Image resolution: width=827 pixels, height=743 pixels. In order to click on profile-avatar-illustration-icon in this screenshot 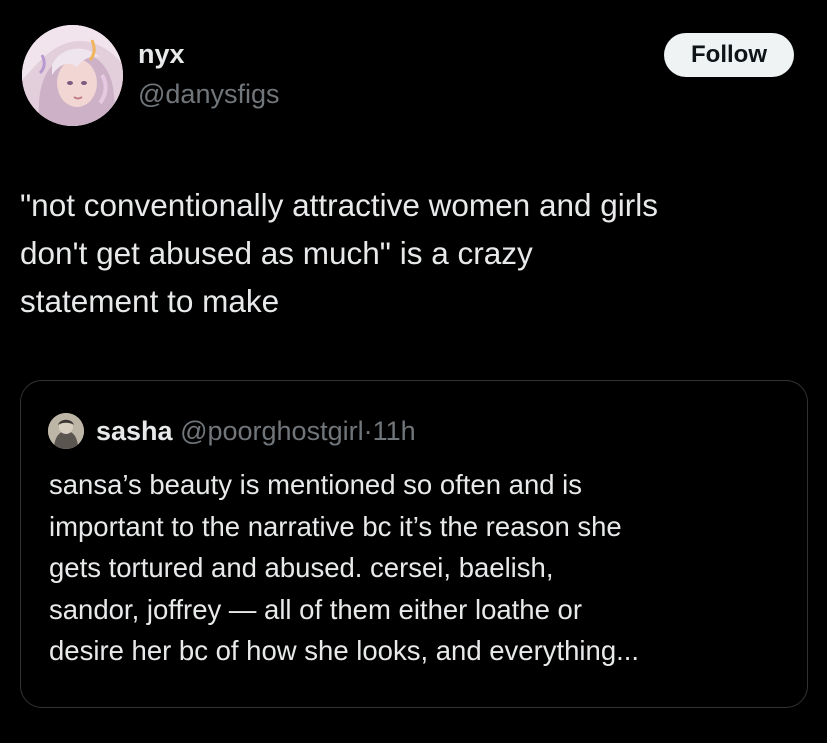, I will do `click(72, 75)`.